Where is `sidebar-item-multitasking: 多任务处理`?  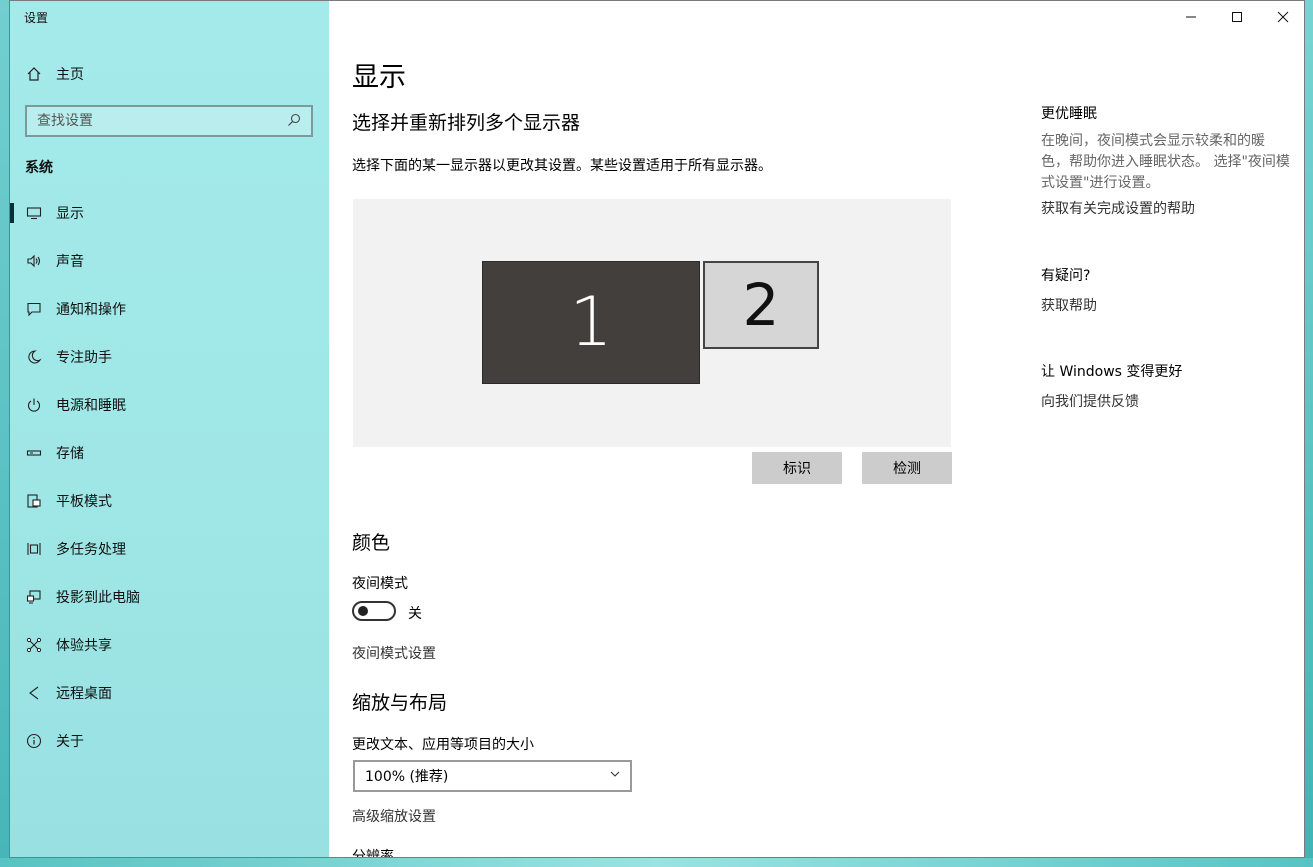
sidebar-item-multitasking: 多任务处理 is located at coordinates (169, 549).